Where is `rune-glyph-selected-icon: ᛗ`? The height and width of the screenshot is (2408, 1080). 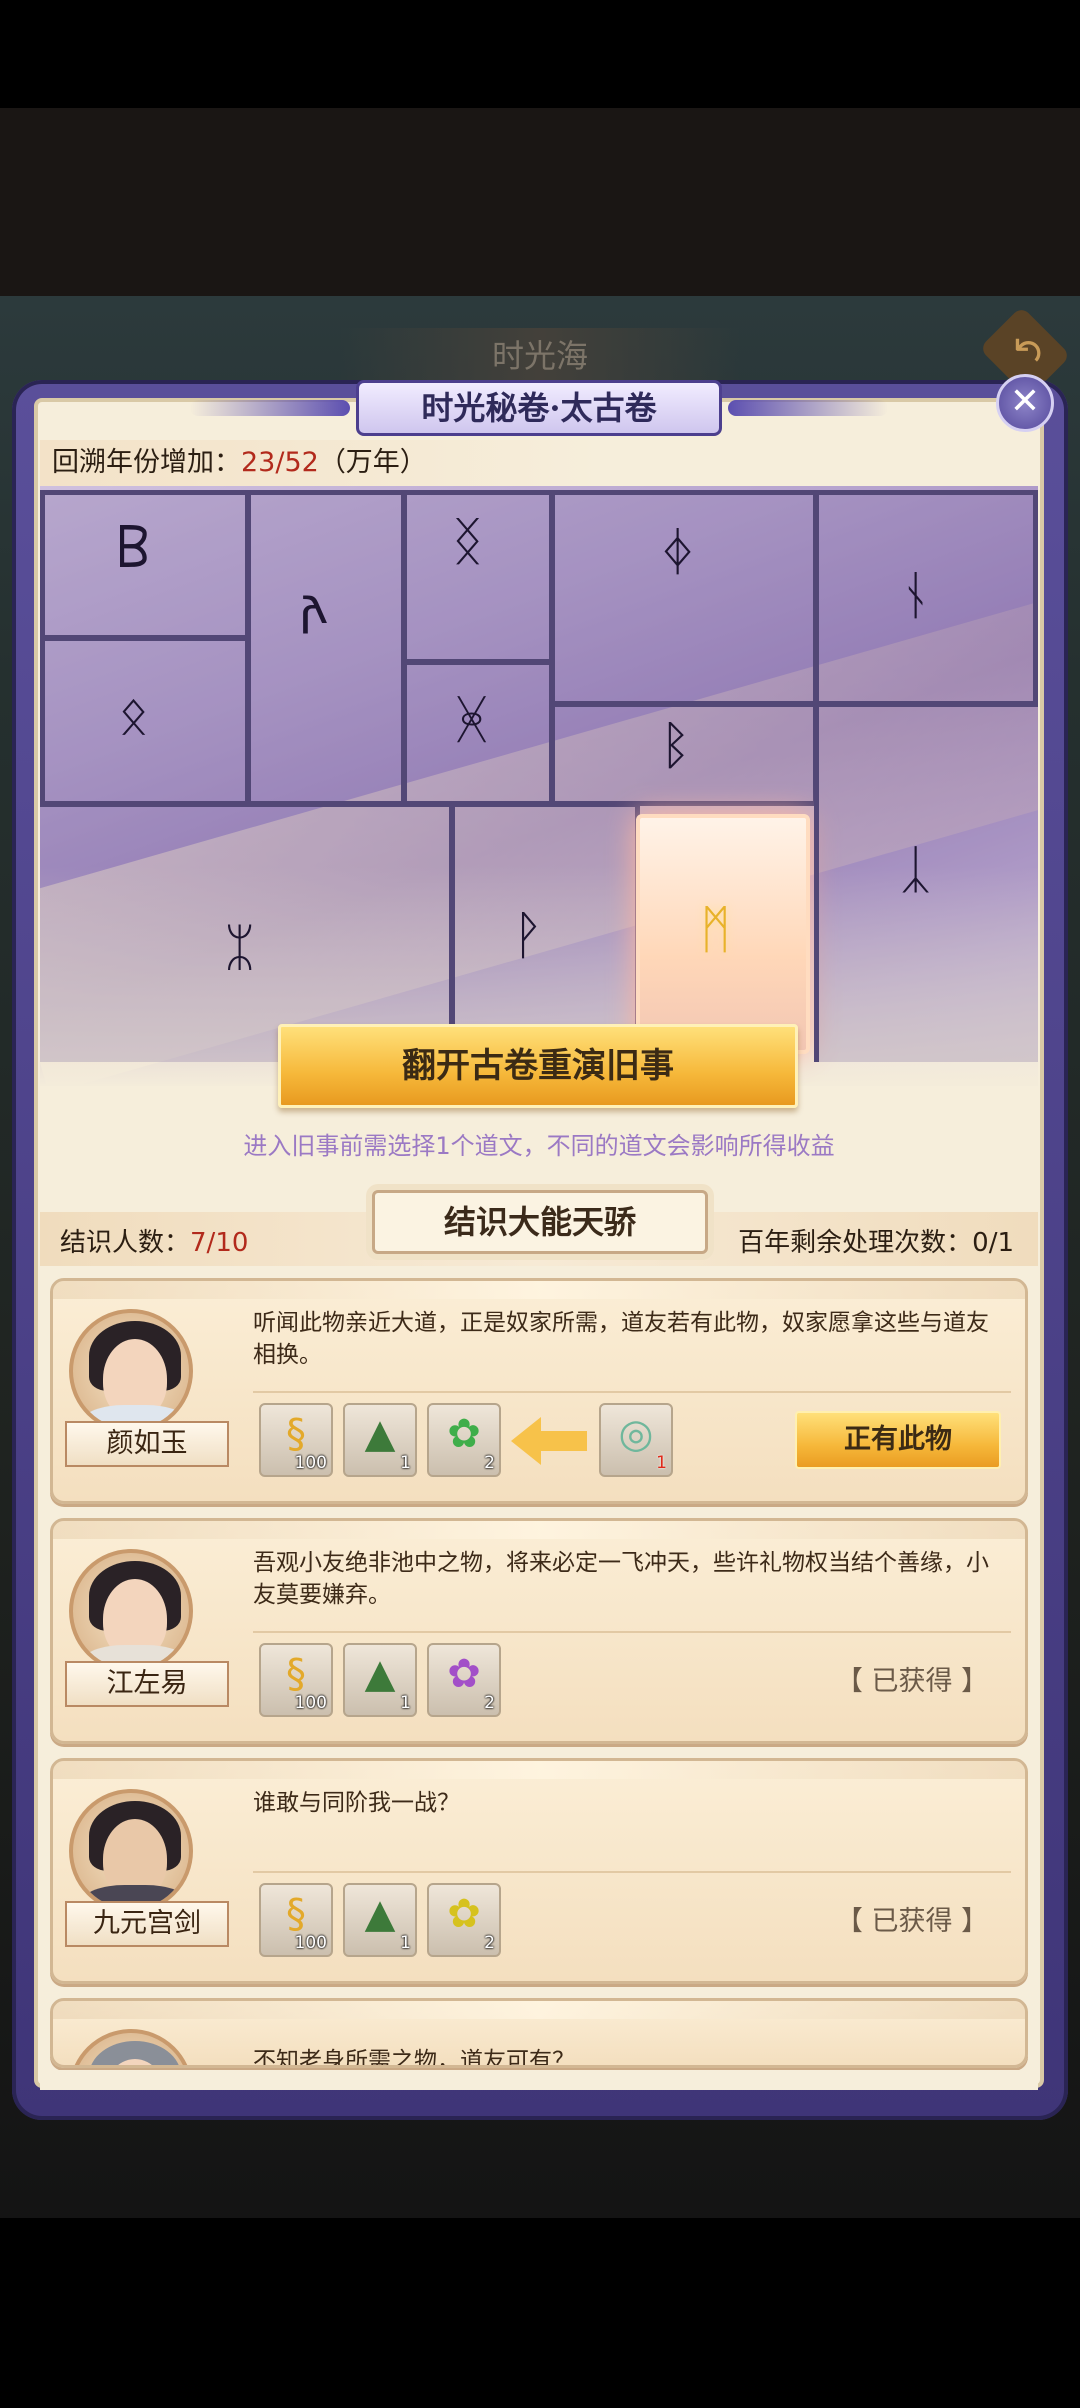
rune-glyph-selected-icon: ᛗ is located at coordinates (716, 930).